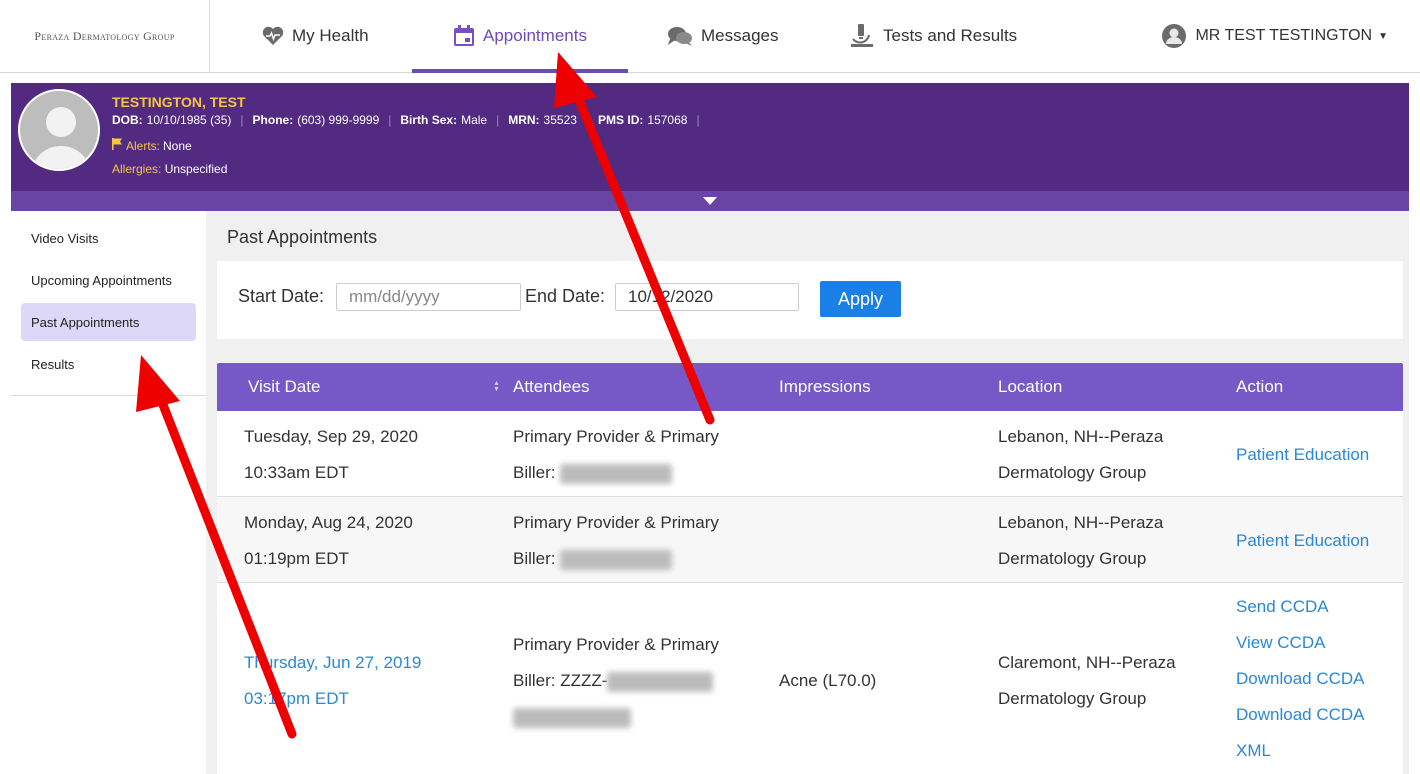 This screenshot has height=774, width=1420. I want to click on page-title: Past Appointments, so click(302, 237).